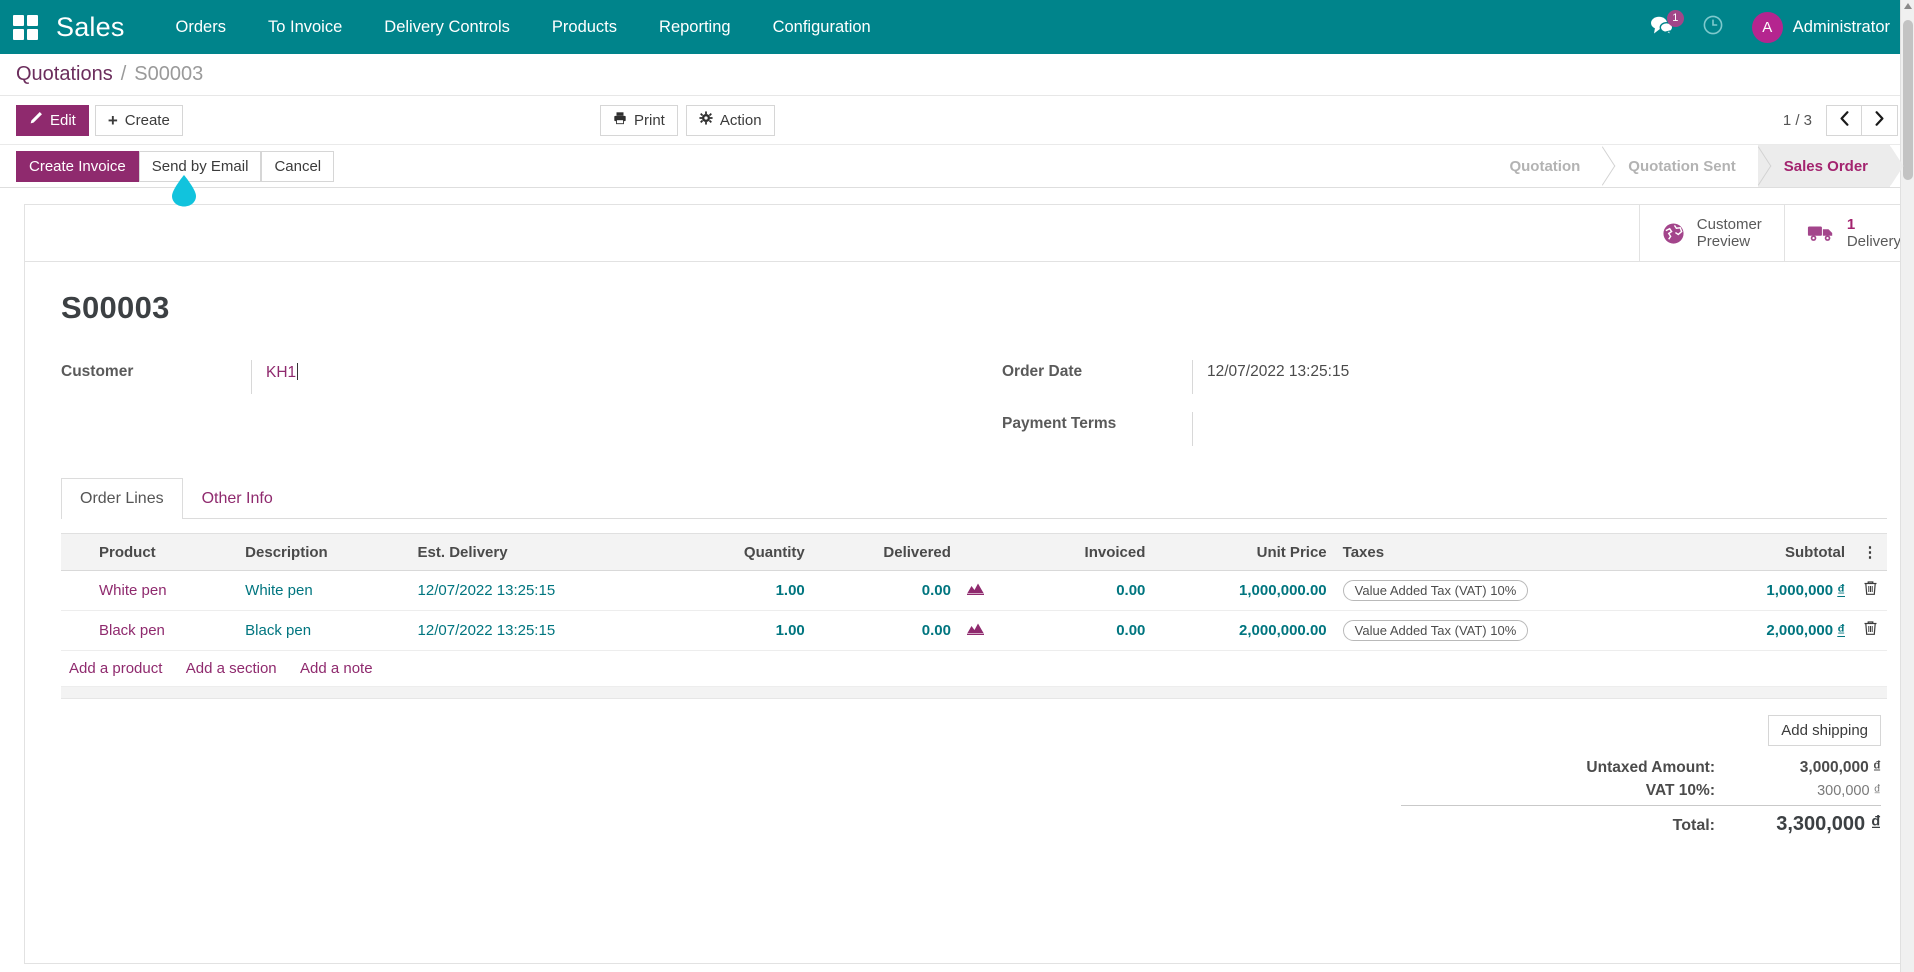  Describe the element at coordinates (323, 552) in the screenshot. I see `col-description: Description` at that location.